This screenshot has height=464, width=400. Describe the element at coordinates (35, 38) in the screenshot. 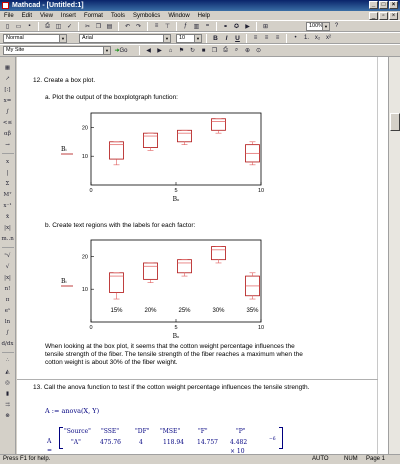

I see `style-select: Normal ▼` at that location.